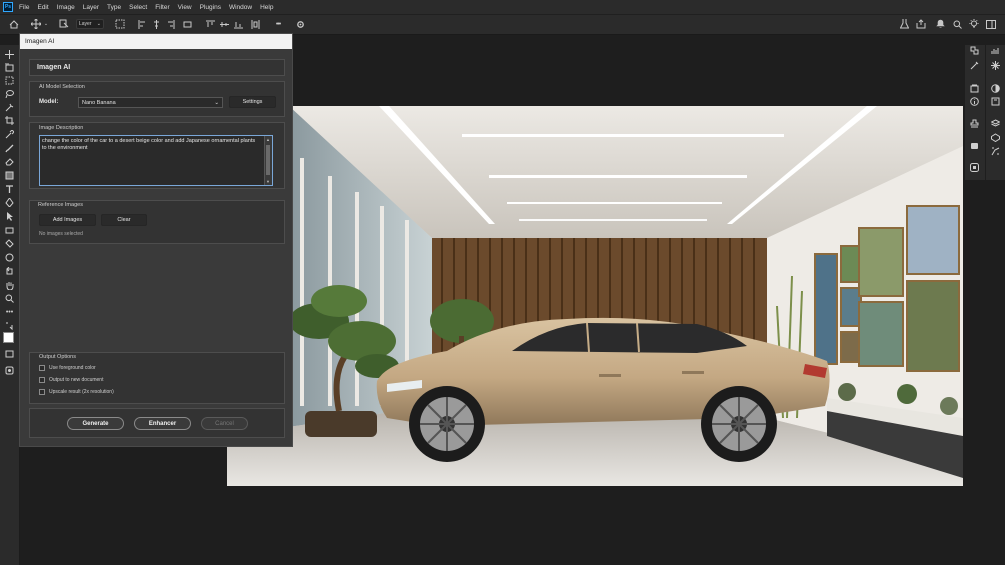 The image size is (1005, 565). Describe the element at coordinates (904, 24) in the screenshot. I see `flask-icon` at that location.